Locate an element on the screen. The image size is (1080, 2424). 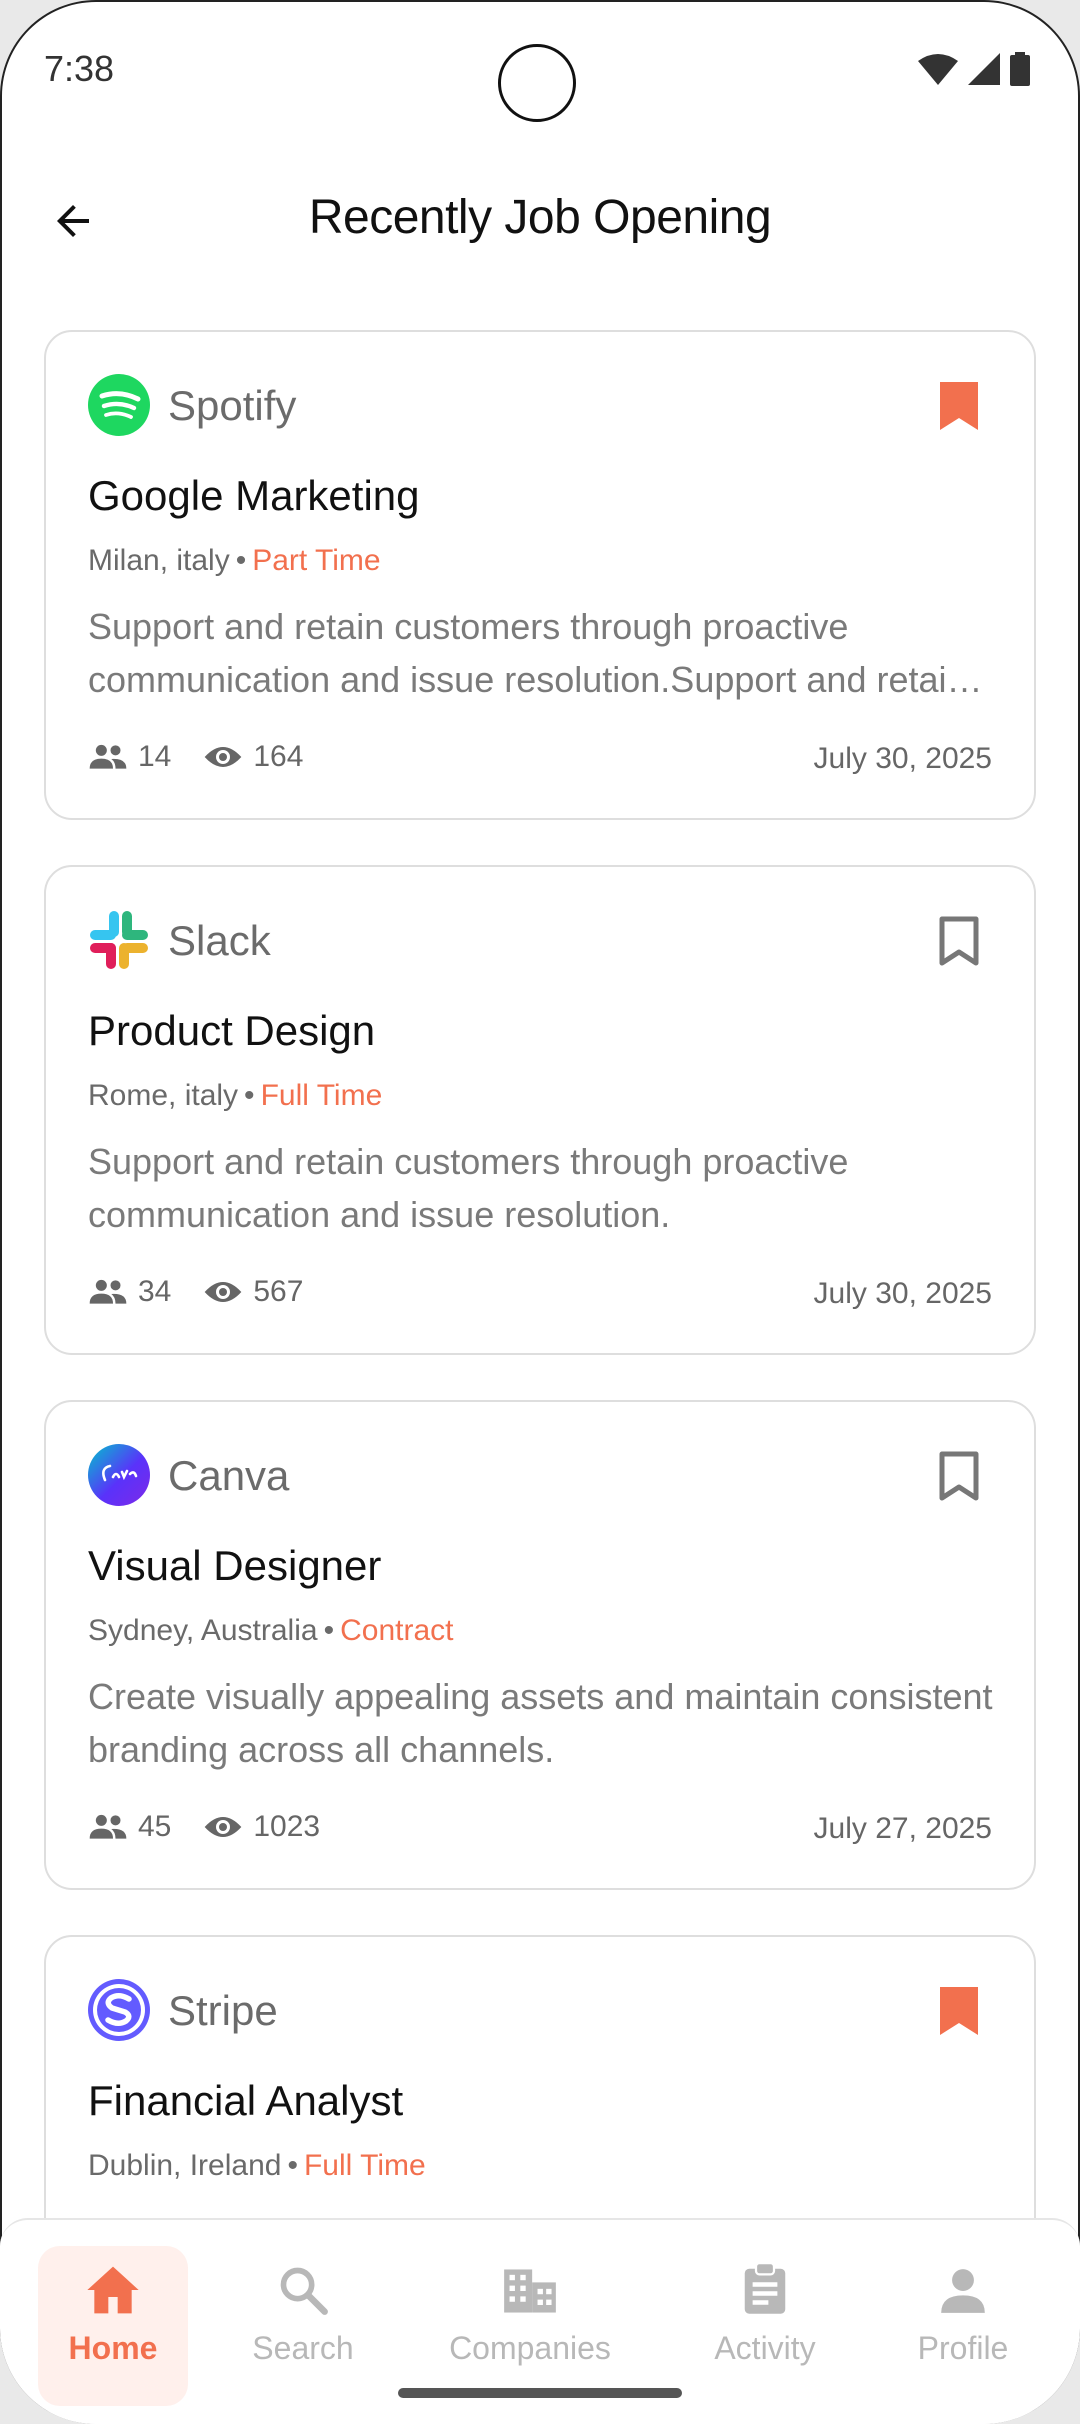
job-location: Dublin, Ireland is located at coordinates (185, 2165).